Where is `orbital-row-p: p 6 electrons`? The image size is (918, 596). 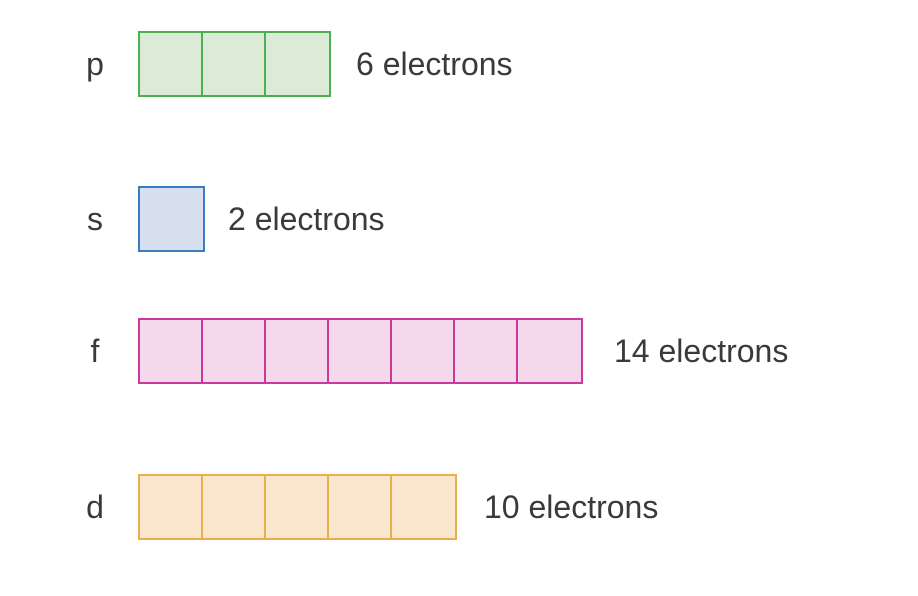
orbital-row-p: p 6 electrons is located at coordinates (459, 64).